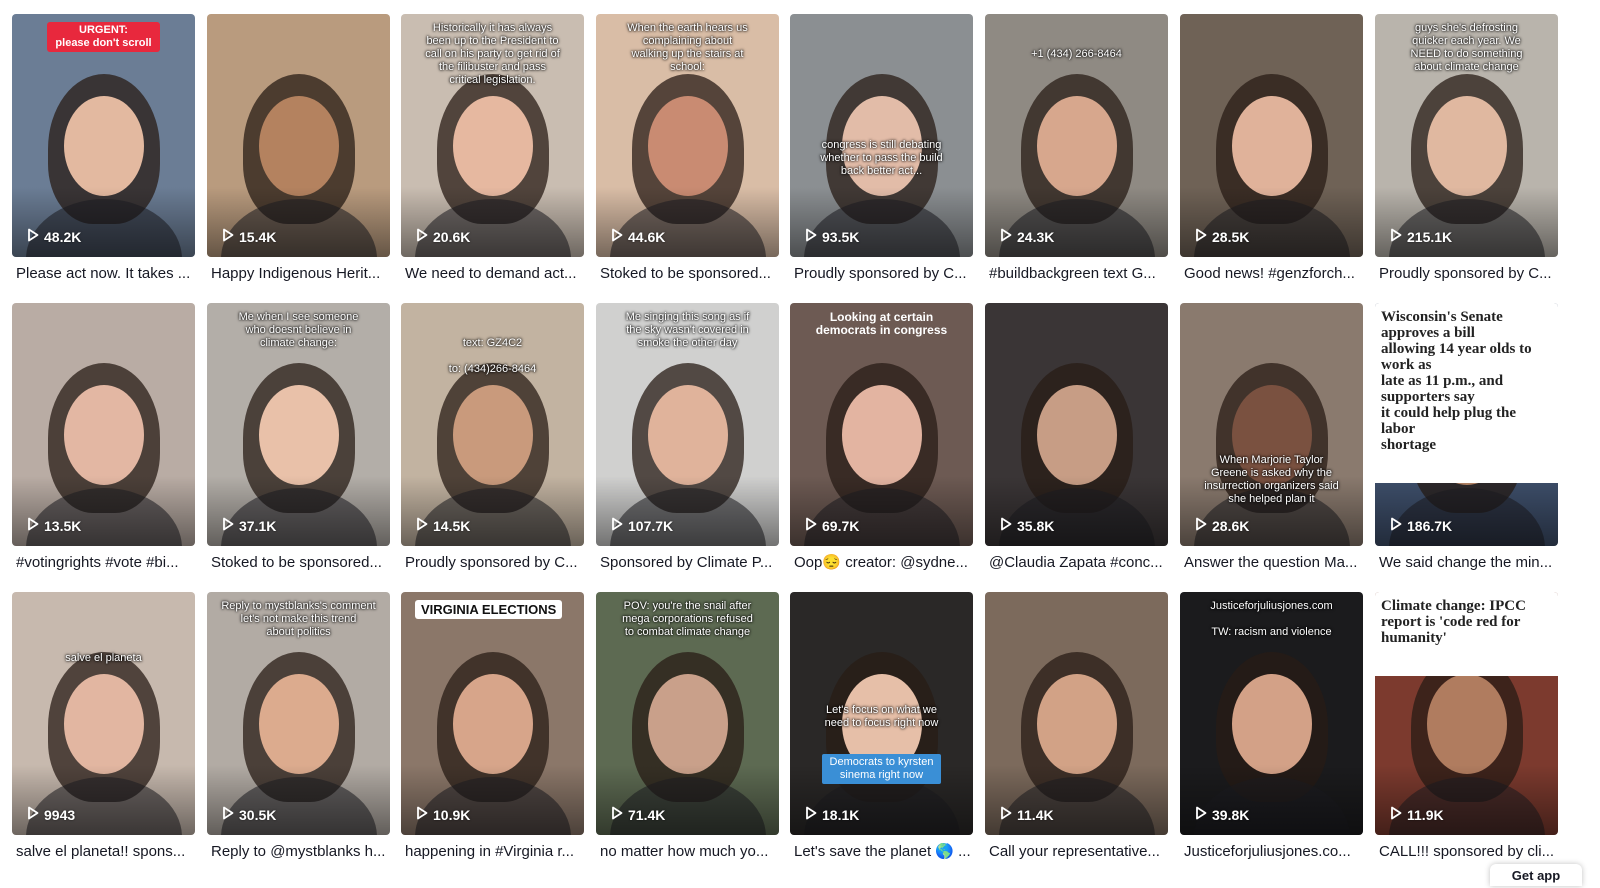 Image resolution: width=1600 pixels, height=888 pixels. What do you see at coordinates (1036, 525) in the screenshot?
I see `view-count-text: 35.8K` at bounding box center [1036, 525].